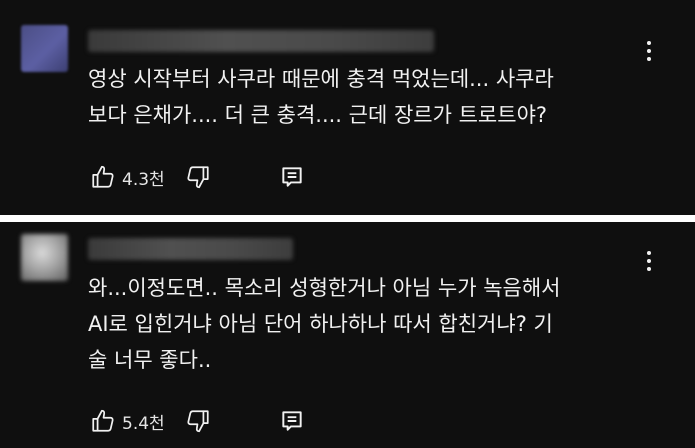  I want to click on like-count: 4.3천, so click(143, 179).